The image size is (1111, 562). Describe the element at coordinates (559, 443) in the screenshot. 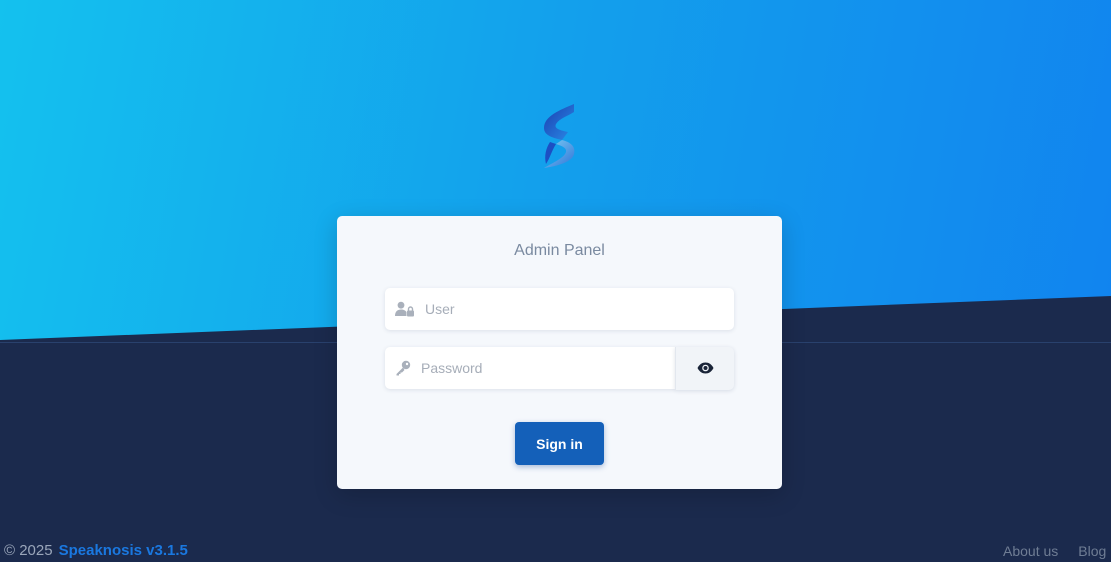

I see `sign-in-button: Sign in` at that location.